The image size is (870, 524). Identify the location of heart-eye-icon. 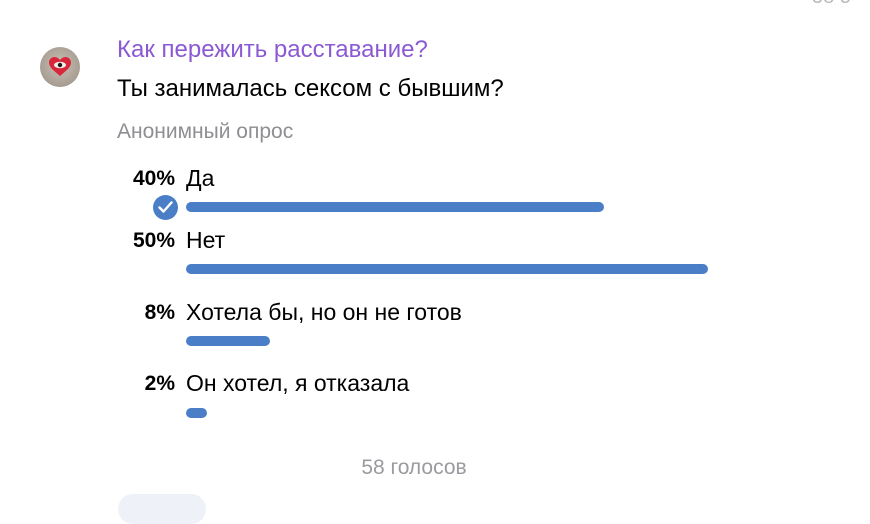
(60, 66).